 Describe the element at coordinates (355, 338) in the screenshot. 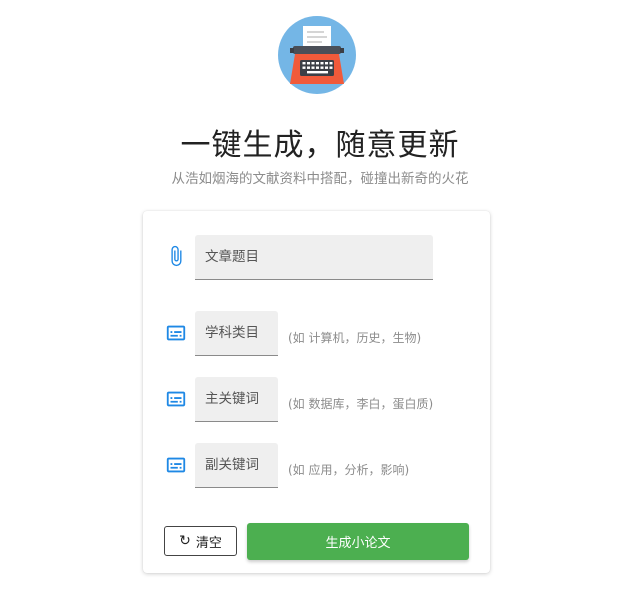

I see `subject-hint: (如 计算机，历史，生物)` at that location.